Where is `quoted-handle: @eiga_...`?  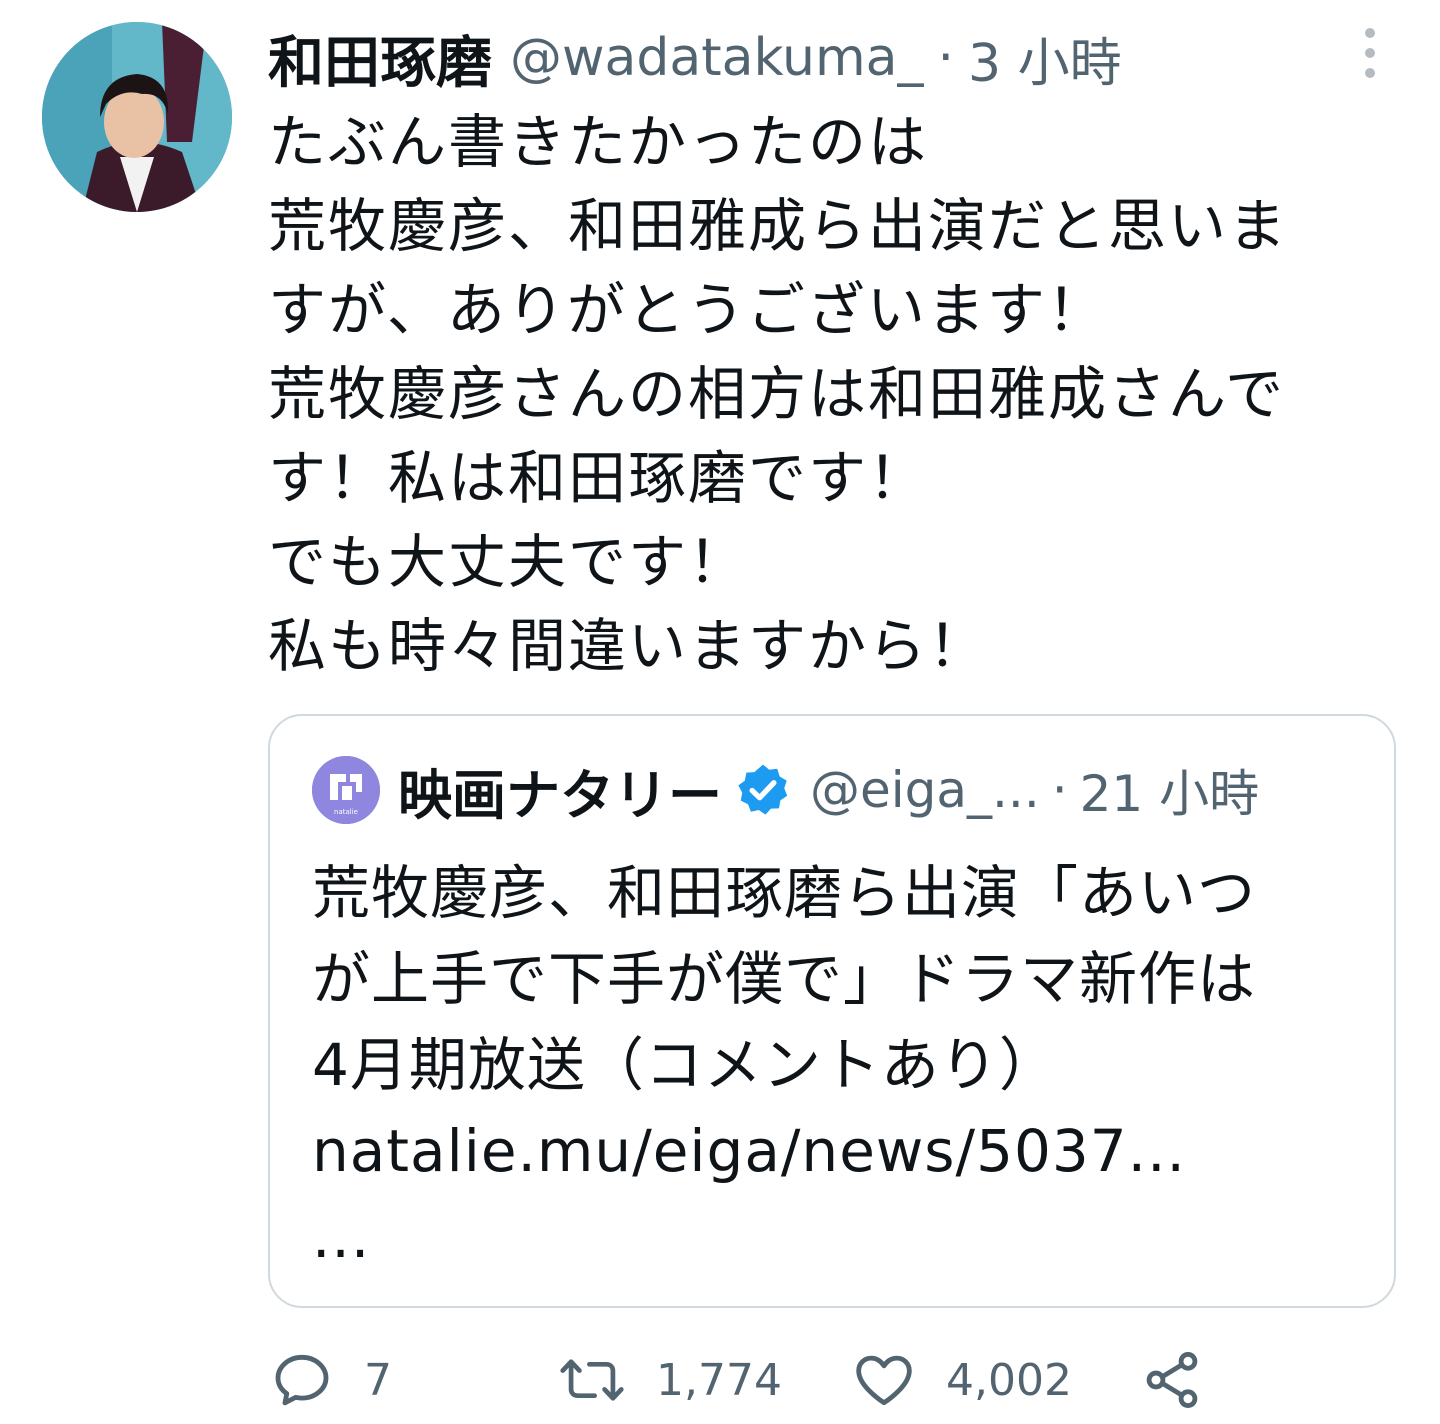 quoted-handle: @eiga_... is located at coordinates (925, 790).